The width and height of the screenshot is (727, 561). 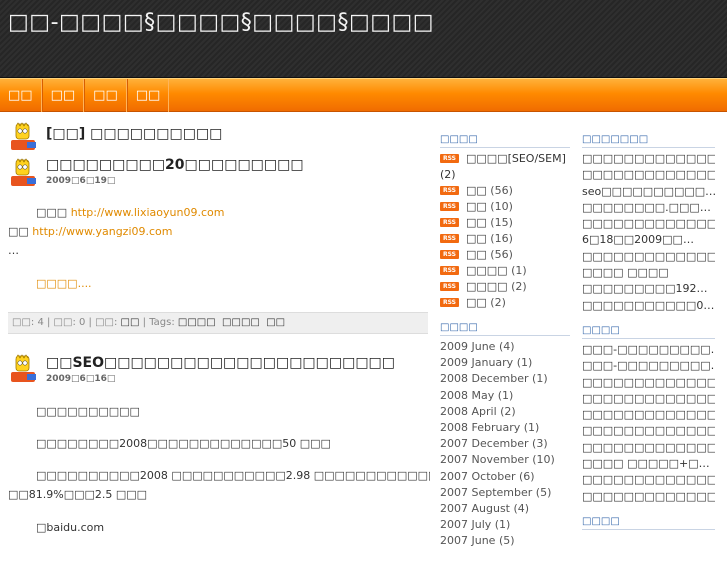 I want to click on category-item: RSS □□□□ (1), so click(x=505, y=272).